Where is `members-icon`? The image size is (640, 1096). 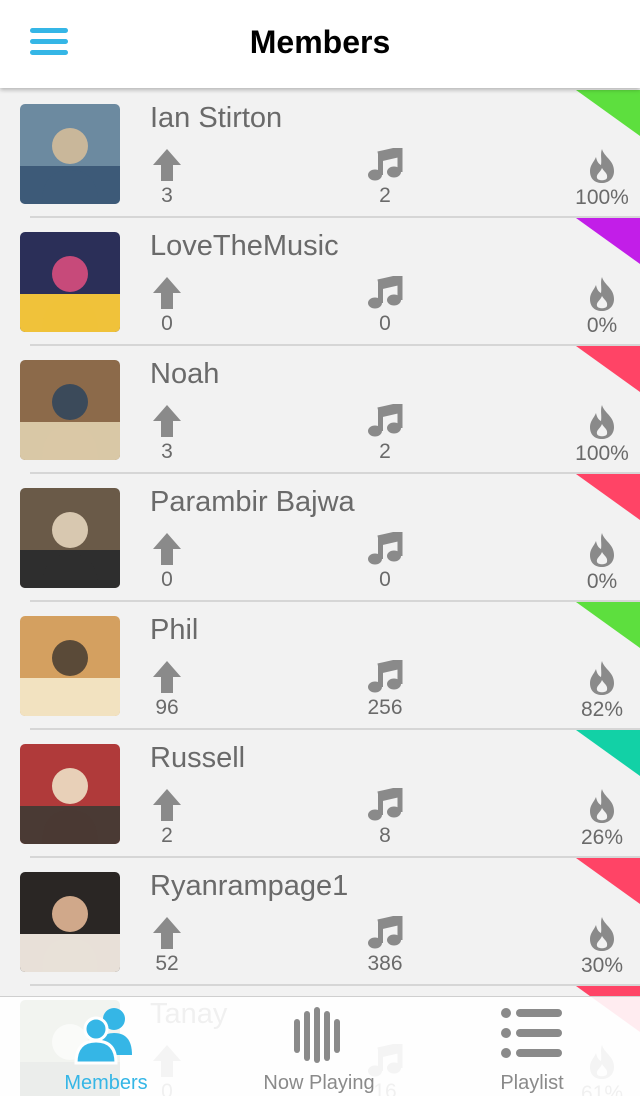
members-icon is located at coordinates (103, 1036).